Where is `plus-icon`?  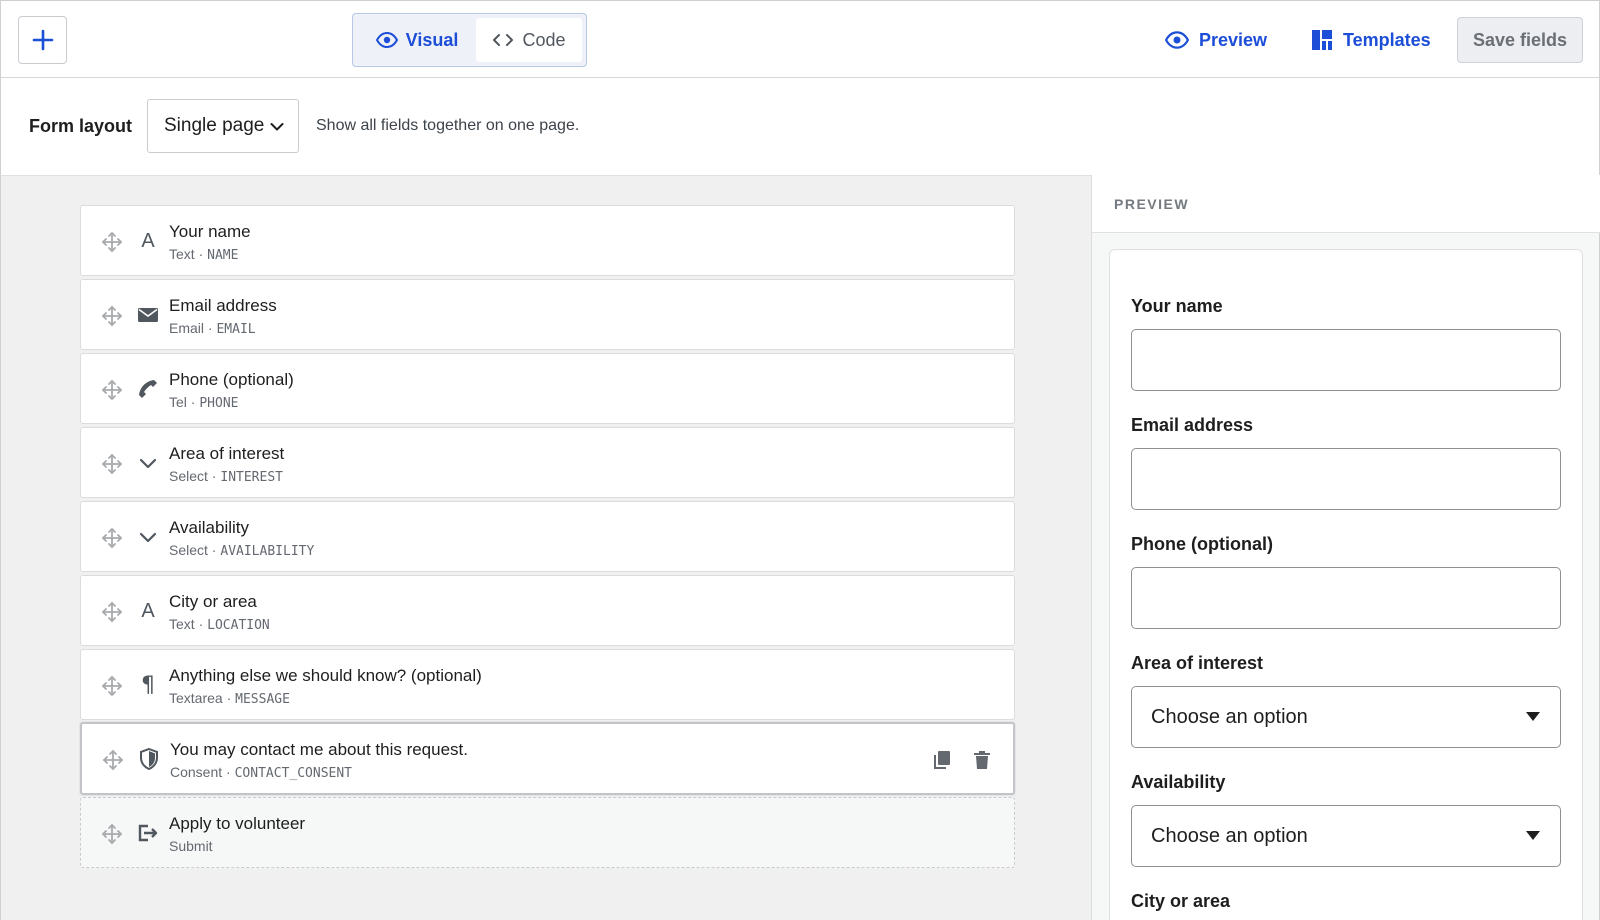 plus-icon is located at coordinates (42, 40).